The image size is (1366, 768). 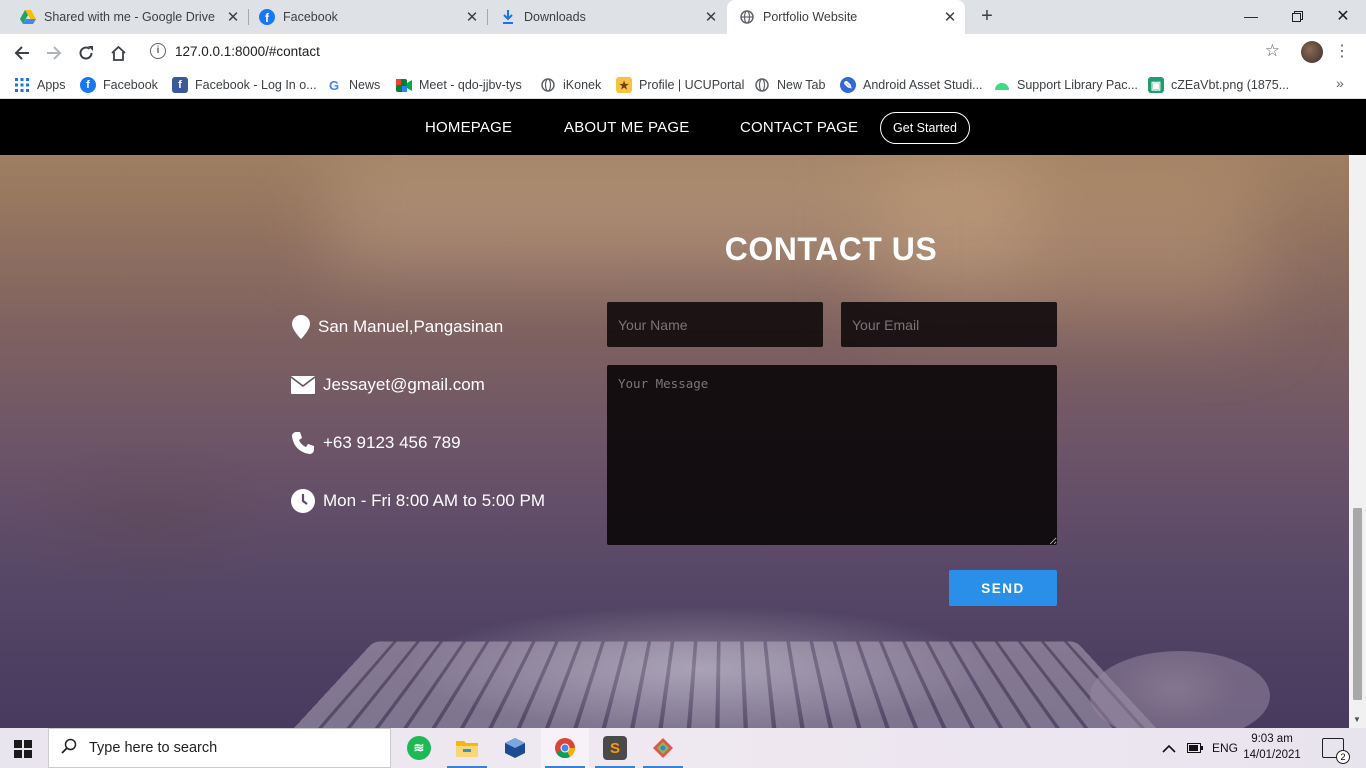 I want to click on tray-chevron-up-icon, so click(x=1169, y=748).